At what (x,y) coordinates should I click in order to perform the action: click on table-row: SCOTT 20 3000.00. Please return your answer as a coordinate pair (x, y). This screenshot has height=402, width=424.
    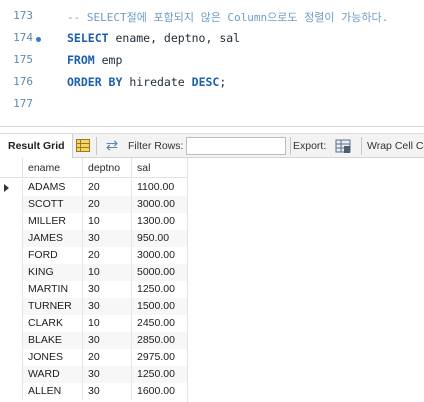
    Looking at the image, I should click on (94, 204).